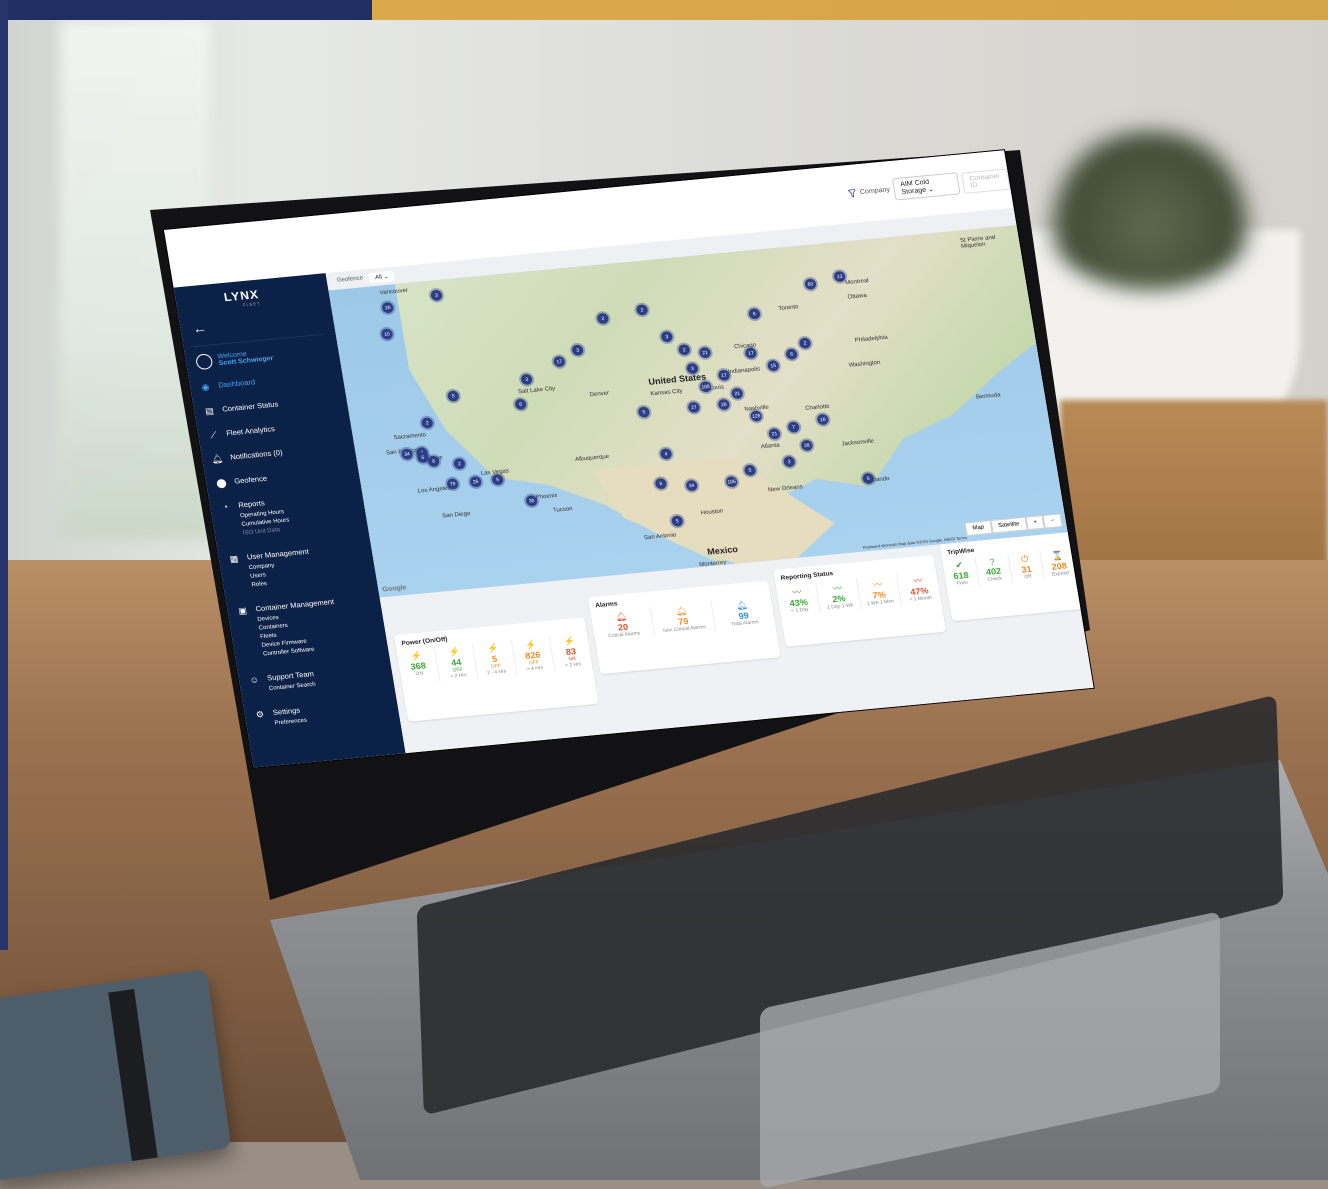 This screenshot has width=1328, height=1189. What do you see at coordinates (418, 667) in the screenshot?
I see `power-stat: ⚡ 368 ON` at bounding box center [418, 667].